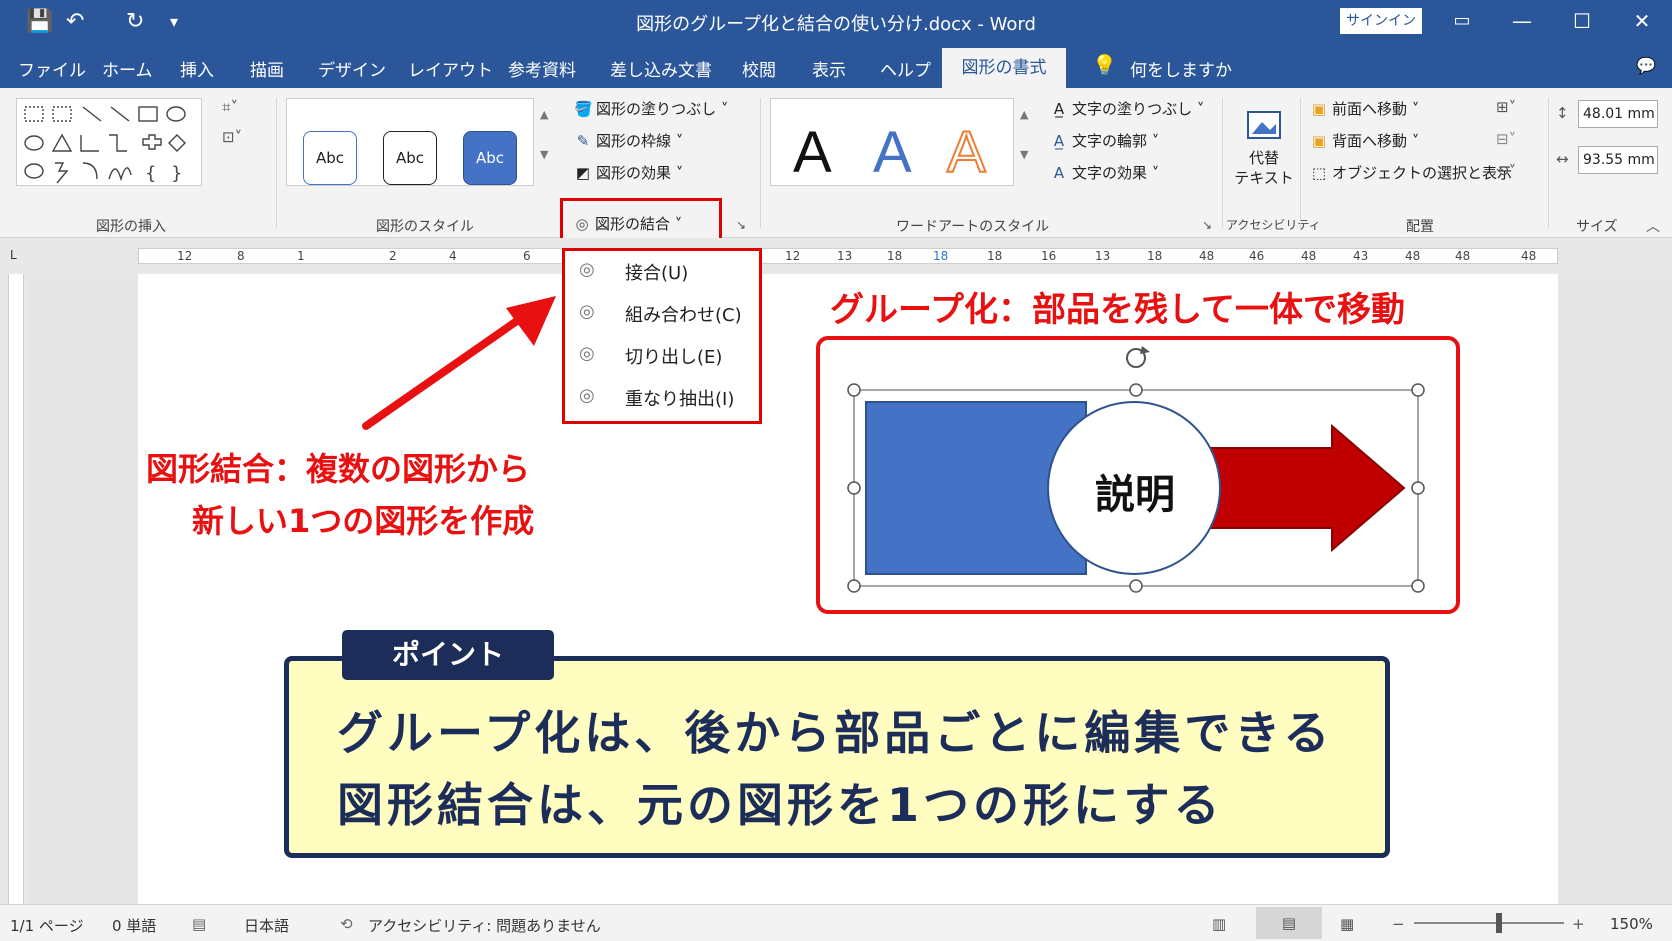  What do you see at coordinates (1219, 924) in the screenshot?
I see `read-mode-icon: ▥` at bounding box center [1219, 924].